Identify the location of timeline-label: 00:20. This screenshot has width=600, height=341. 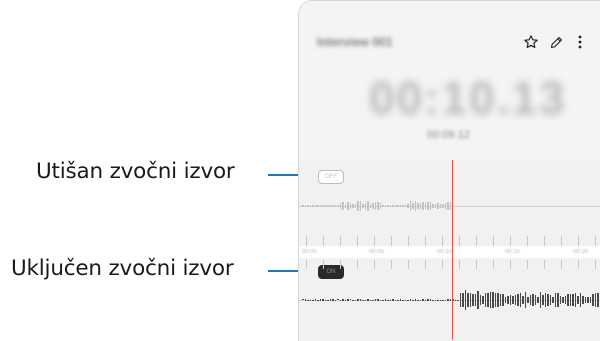
(580, 252).